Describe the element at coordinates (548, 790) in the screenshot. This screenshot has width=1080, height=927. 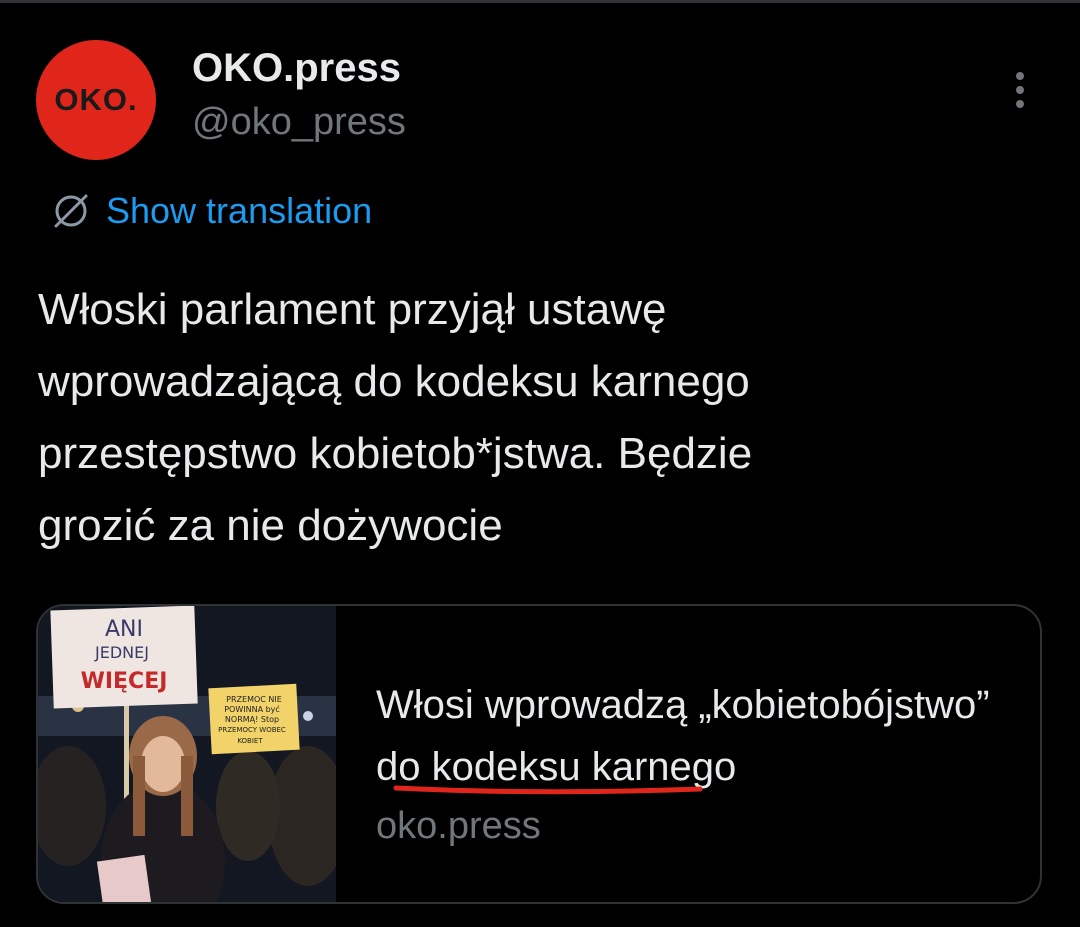
I see `red-underline-annotation` at that location.